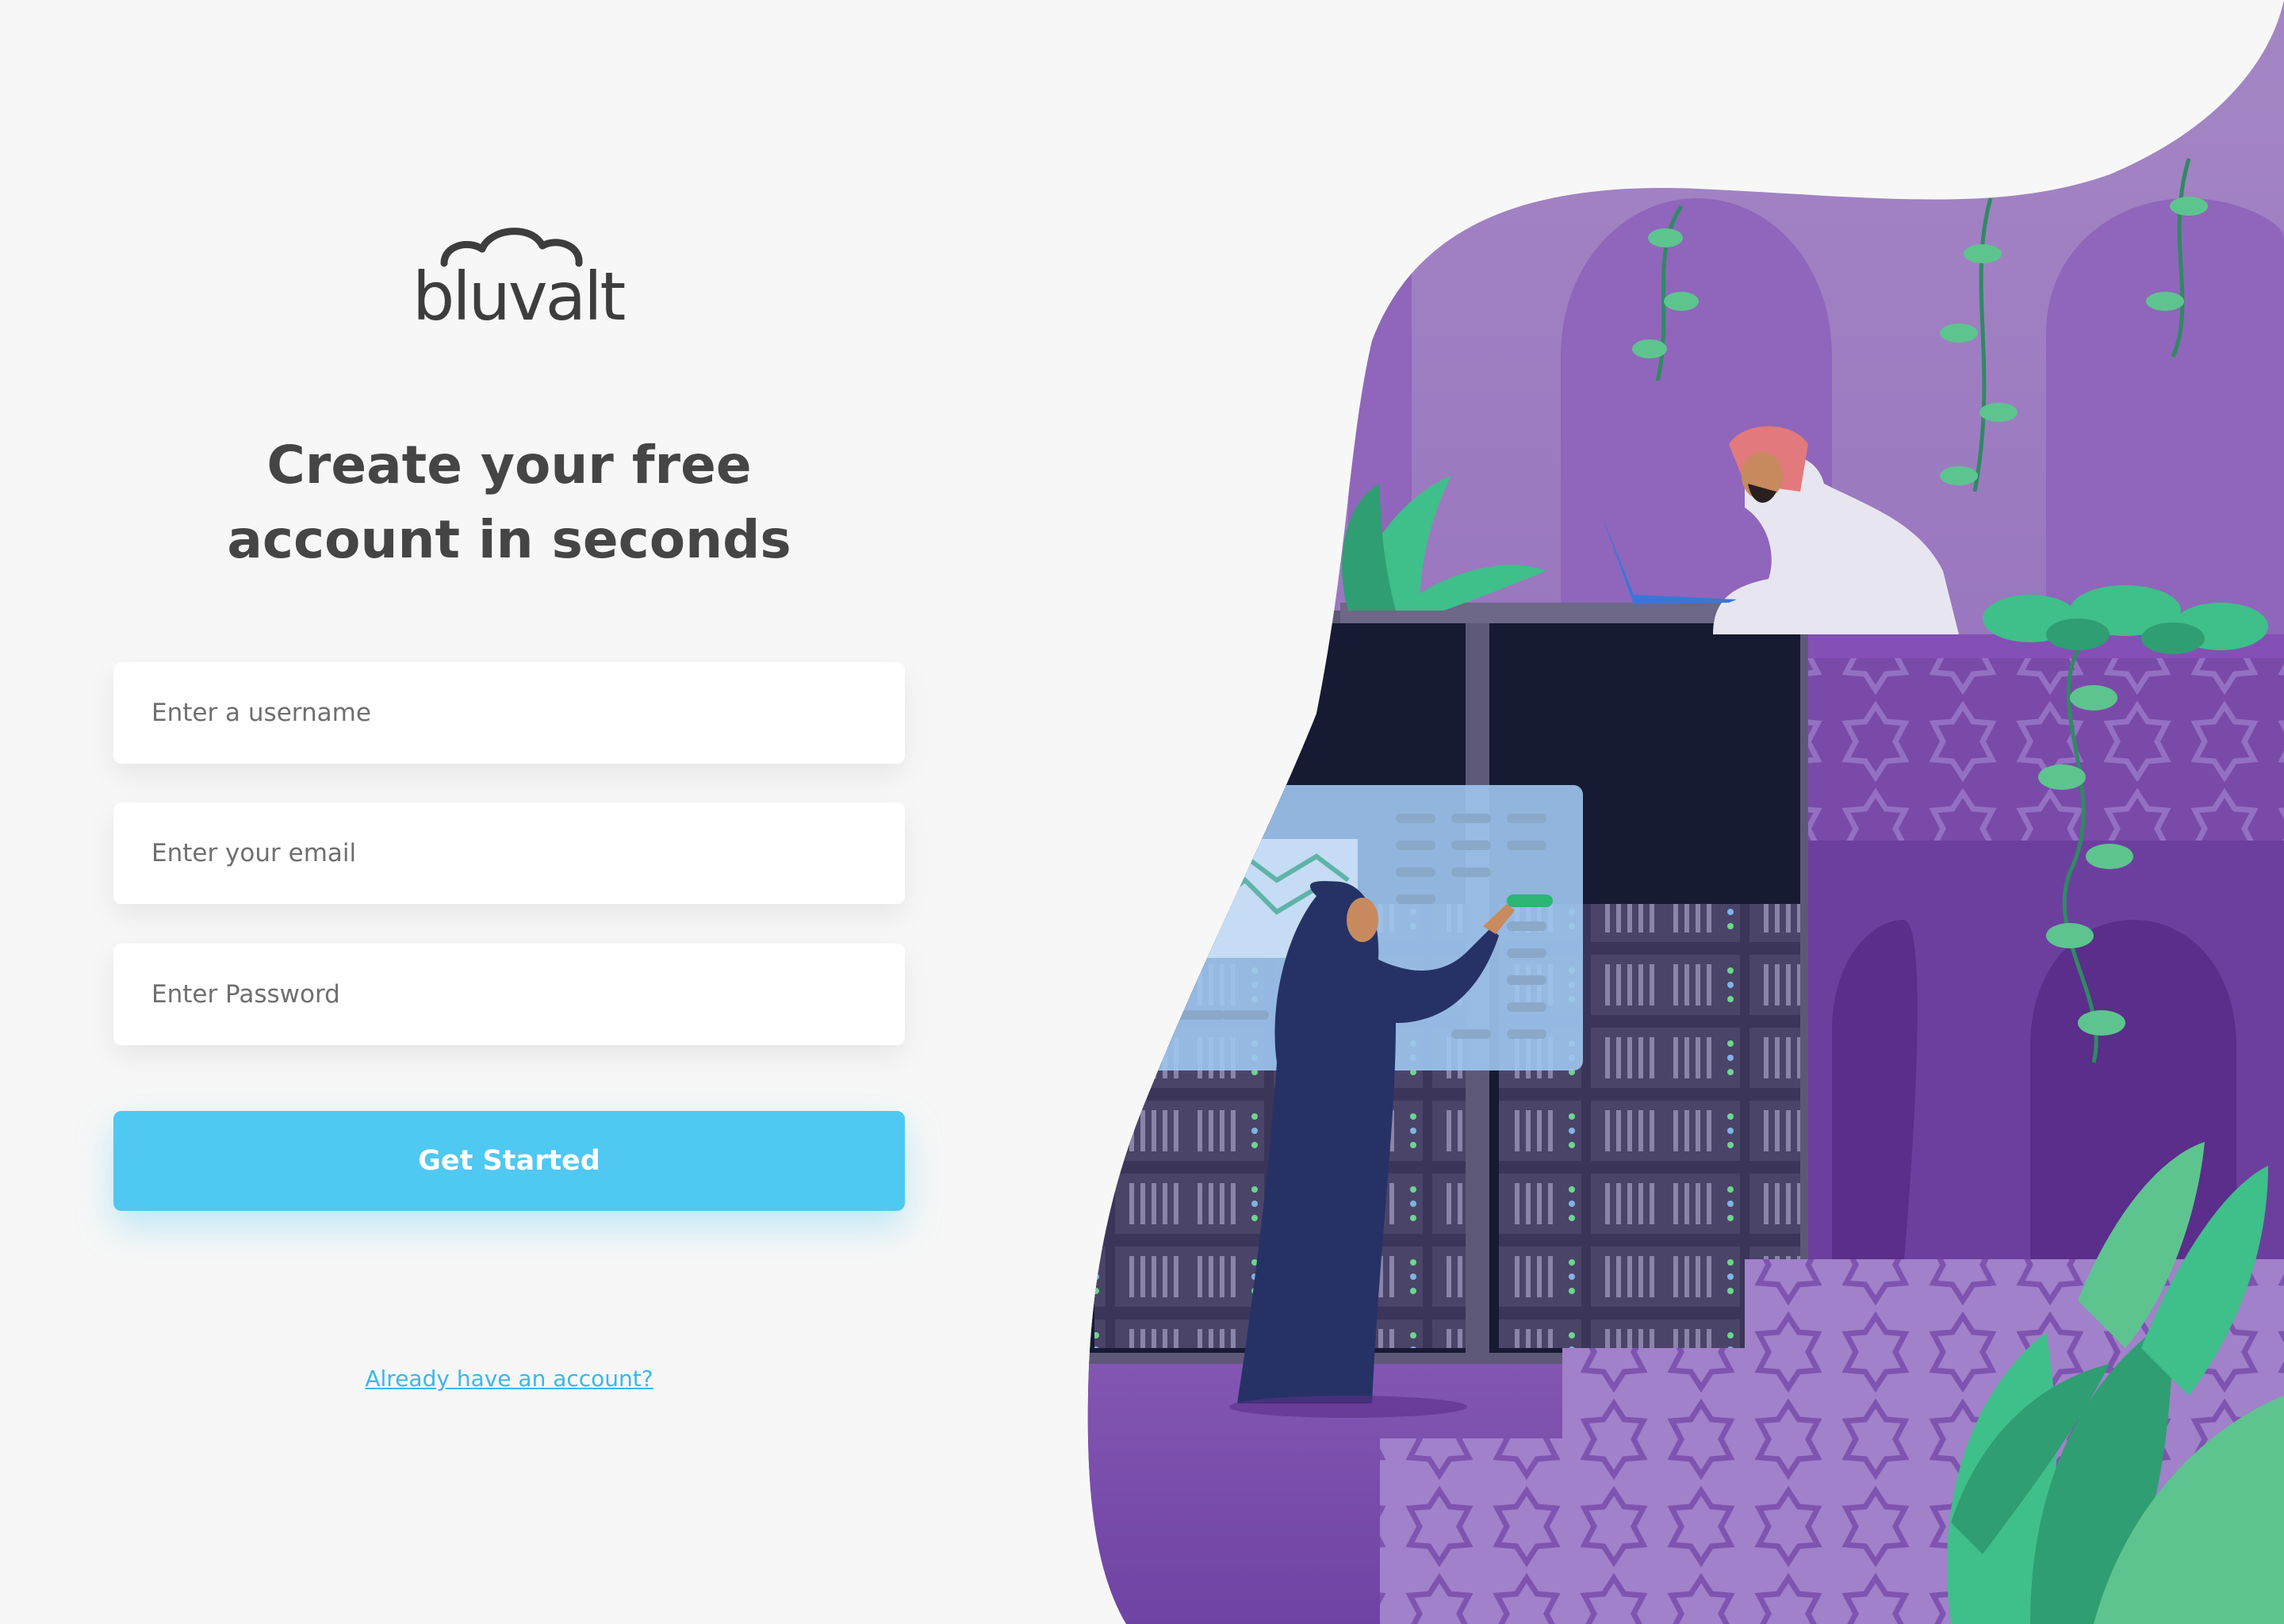 This screenshot has width=2284, height=1624. What do you see at coordinates (509, 853) in the screenshot?
I see `email-input` at bounding box center [509, 853].